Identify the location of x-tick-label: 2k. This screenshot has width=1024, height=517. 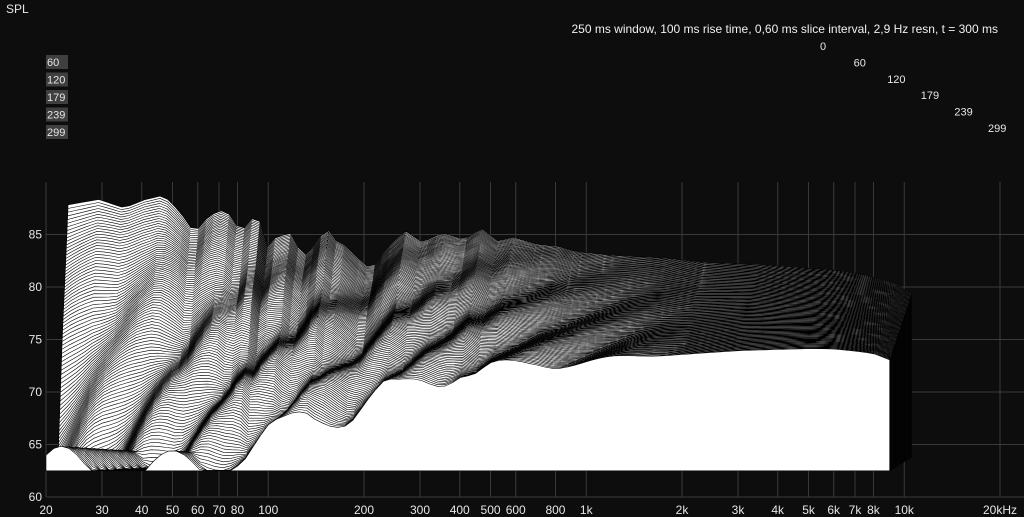
(683, 510).